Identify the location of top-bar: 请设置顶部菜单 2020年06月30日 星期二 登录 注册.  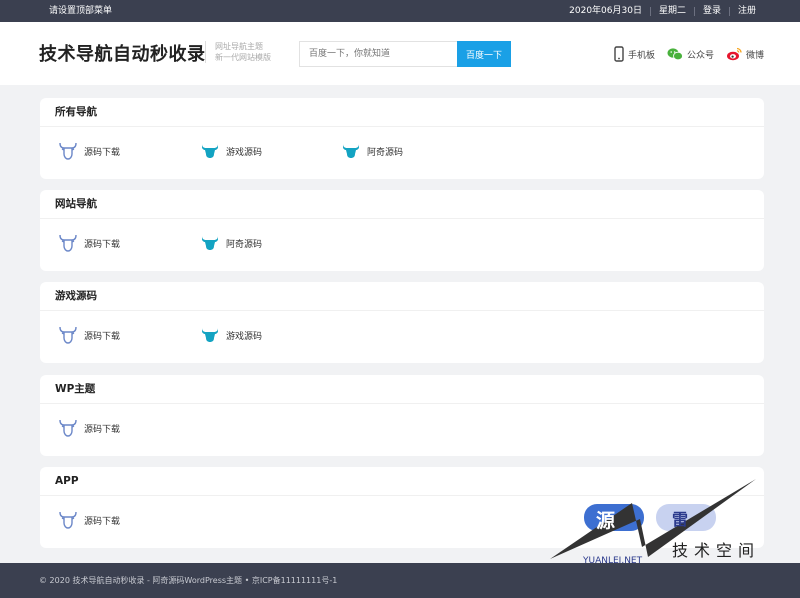
(400, 11).